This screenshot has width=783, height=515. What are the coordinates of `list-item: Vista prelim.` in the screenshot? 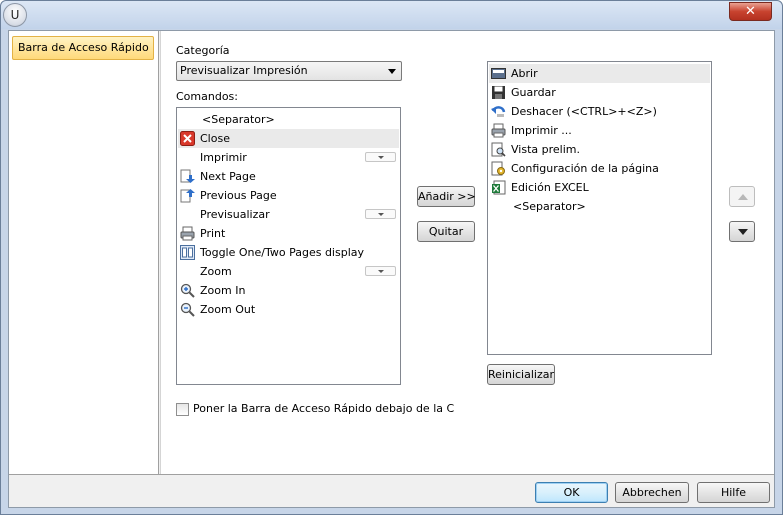 It's located at (599, 149).